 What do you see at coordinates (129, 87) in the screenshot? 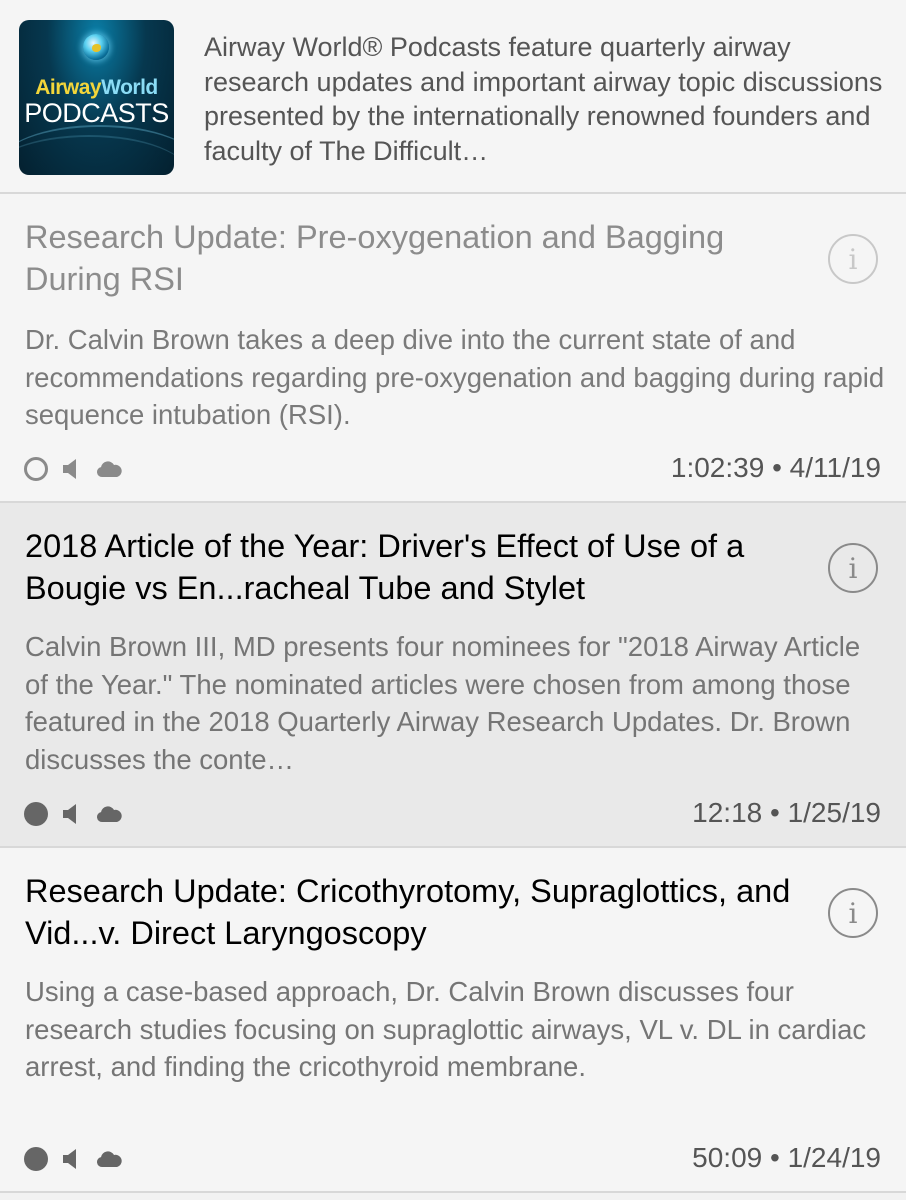
I see `artwork-title-world: World` at bounding box center [129, 87].